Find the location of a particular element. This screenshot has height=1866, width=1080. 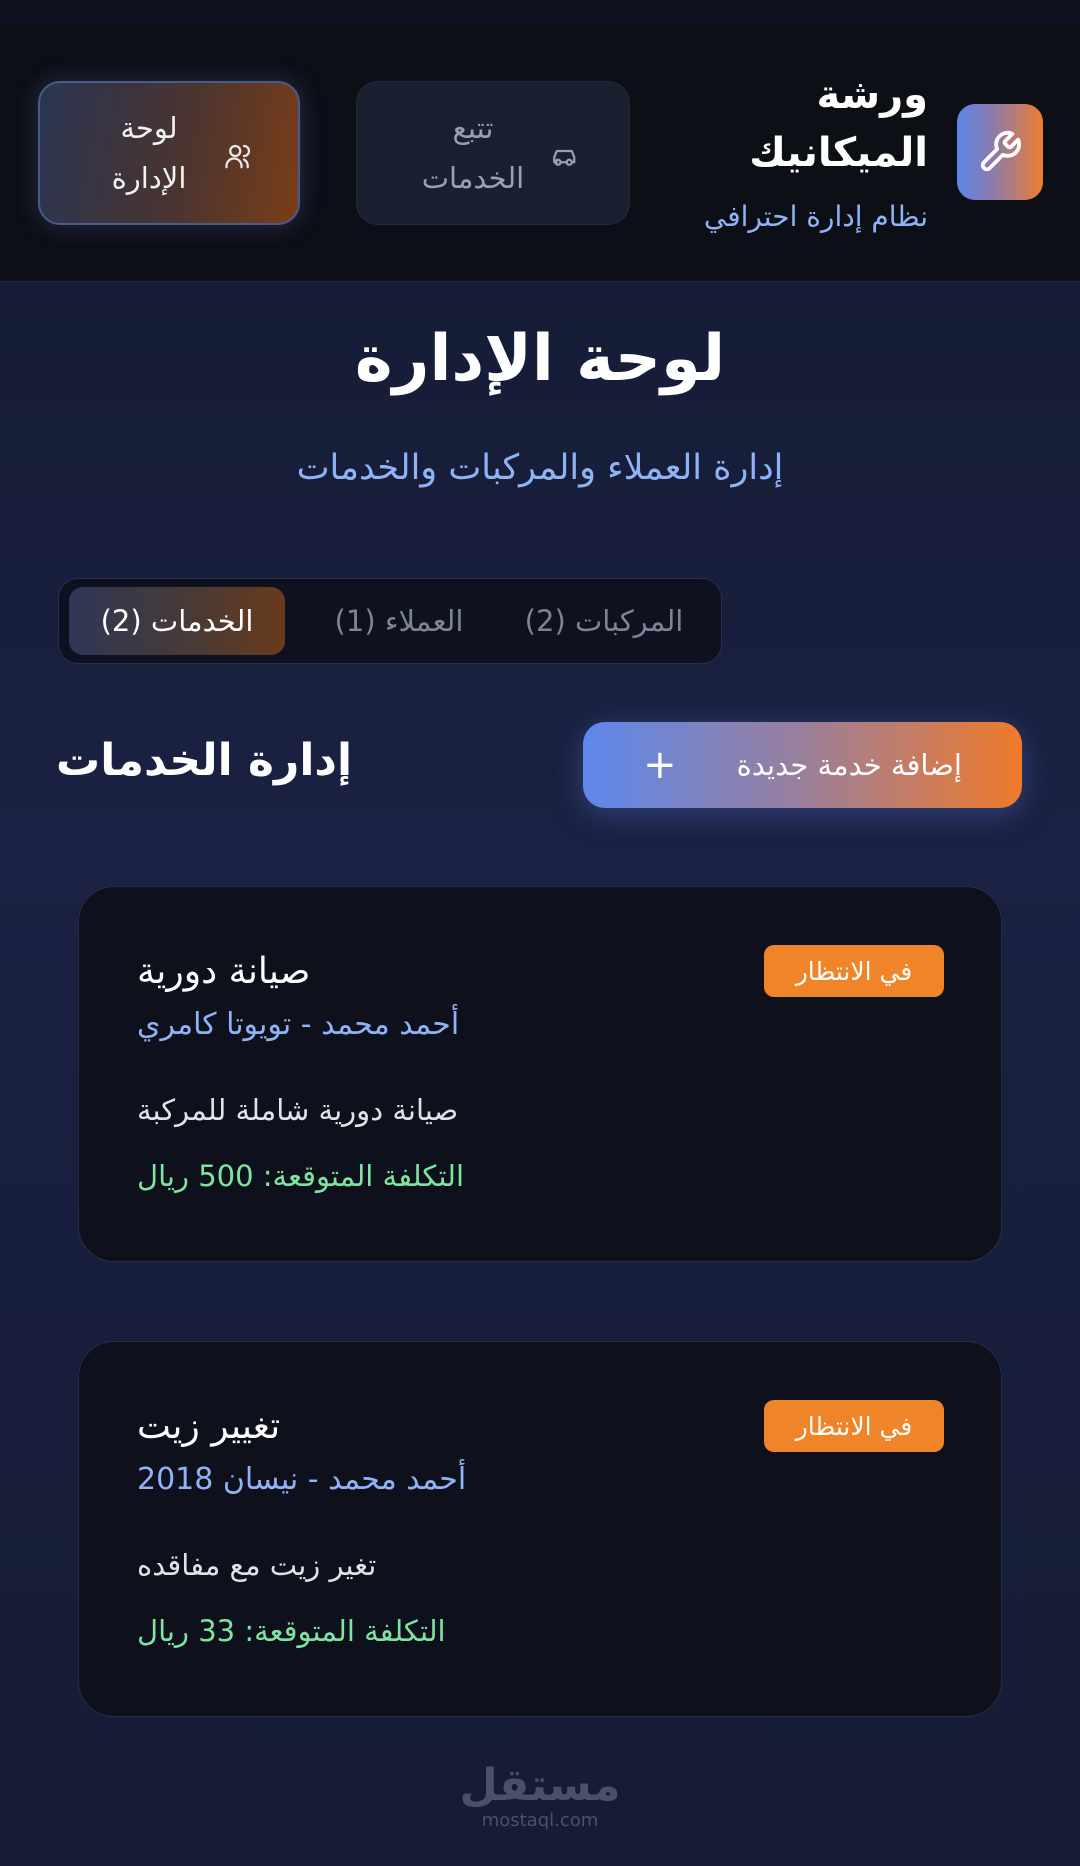

status-strip is located at coordinates (540, 12).